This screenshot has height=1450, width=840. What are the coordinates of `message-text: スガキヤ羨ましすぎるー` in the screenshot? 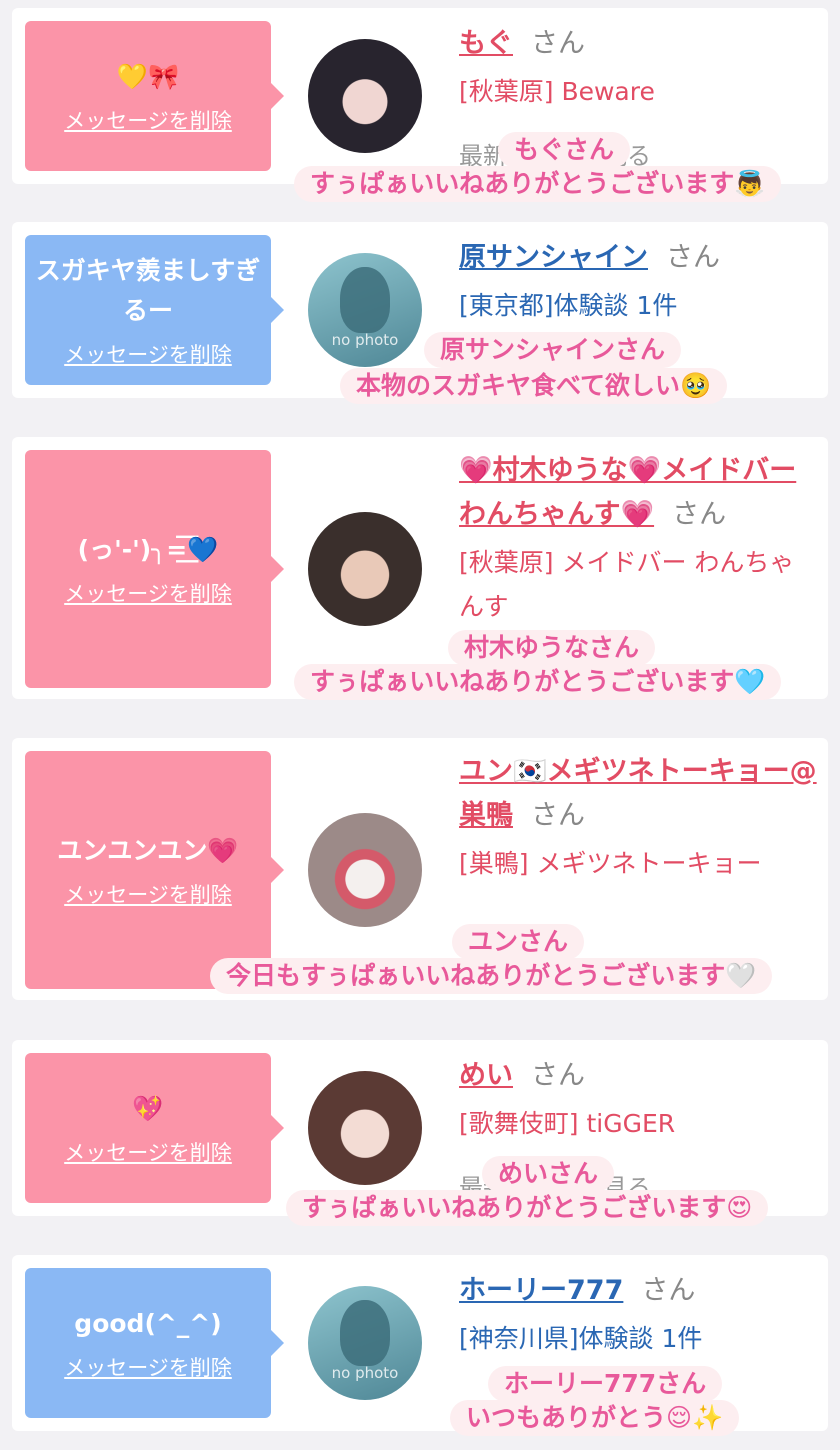 It's located at (148, 290).